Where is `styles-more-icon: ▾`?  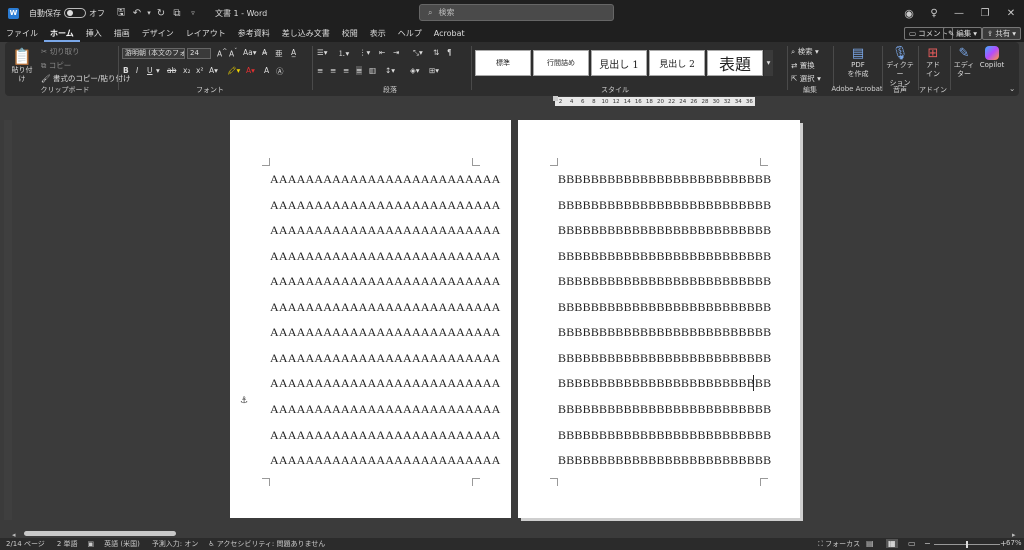 styles-more-icon: ▾ is located at coordinates (768, 63).